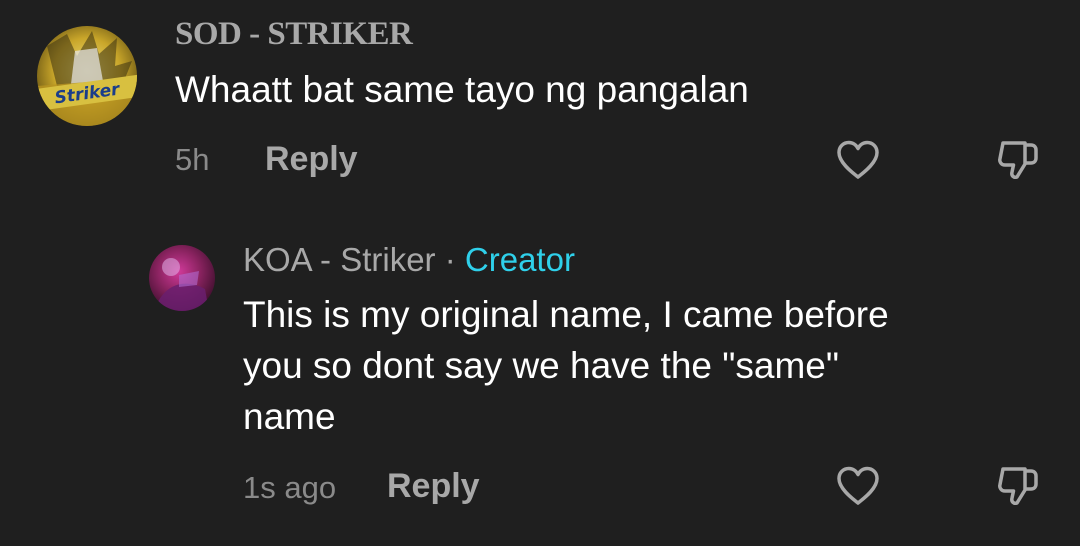 The width and height of the screenshot is (1080, 546). Describe the element at coordinates (339, 259) in the screenshot. I see `reply-username: KOA - Striker` at that location.